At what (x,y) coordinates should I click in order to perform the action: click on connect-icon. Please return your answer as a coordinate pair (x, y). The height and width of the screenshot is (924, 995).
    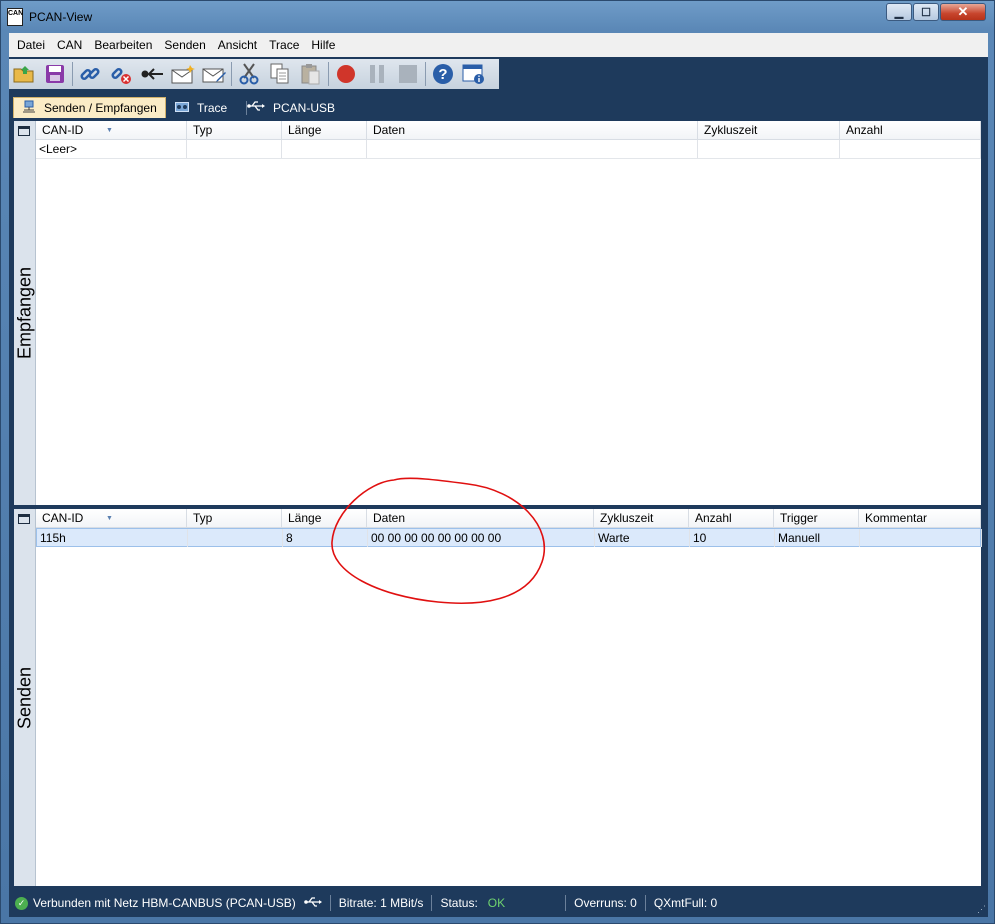
    Looking at the image, I should click on (90, 74).